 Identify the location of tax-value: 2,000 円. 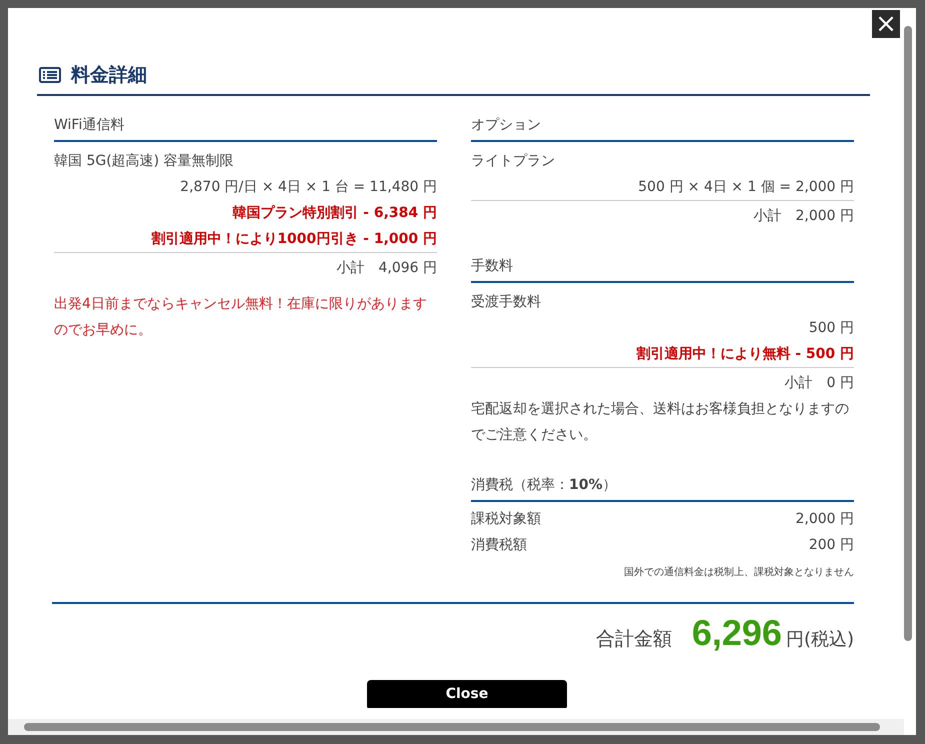
(824, 519).